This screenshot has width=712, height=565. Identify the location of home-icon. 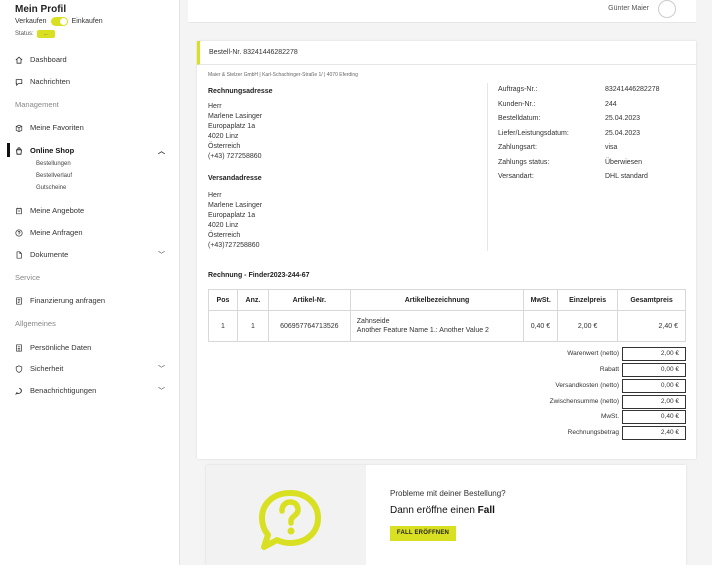
(19, 60).